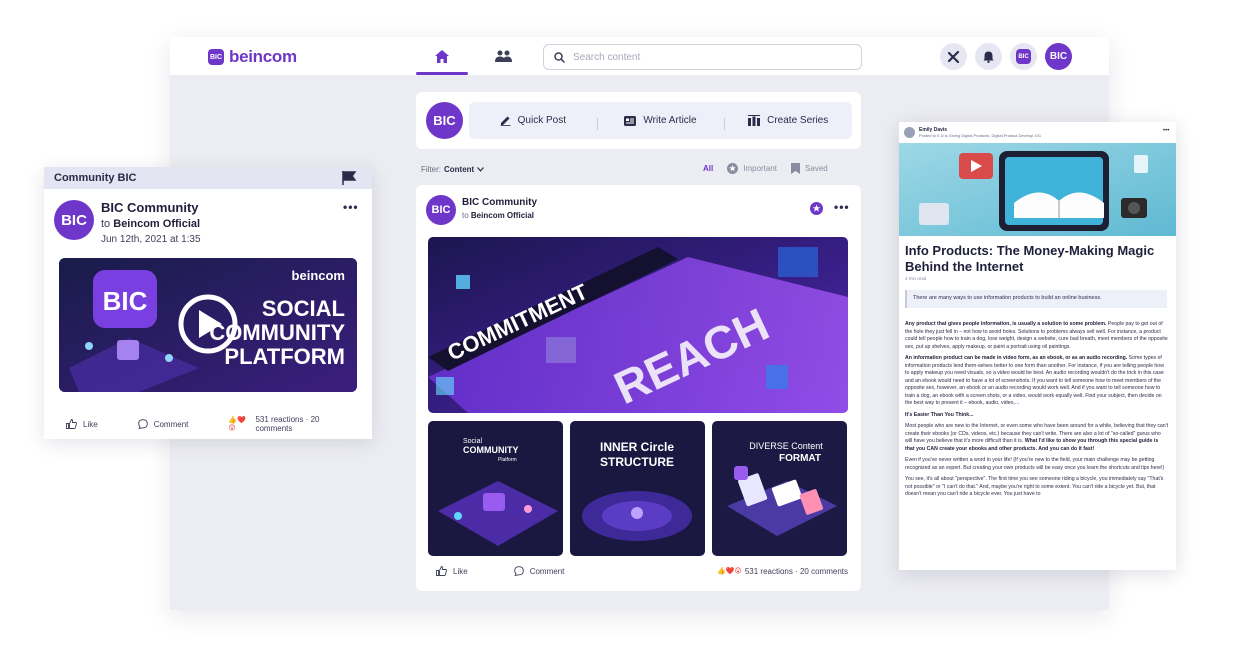 This screenshot has height=654, width=1237. Describe the element at coordinates (708, 168) in the screenshot. I see `tab-all: All` at that location.